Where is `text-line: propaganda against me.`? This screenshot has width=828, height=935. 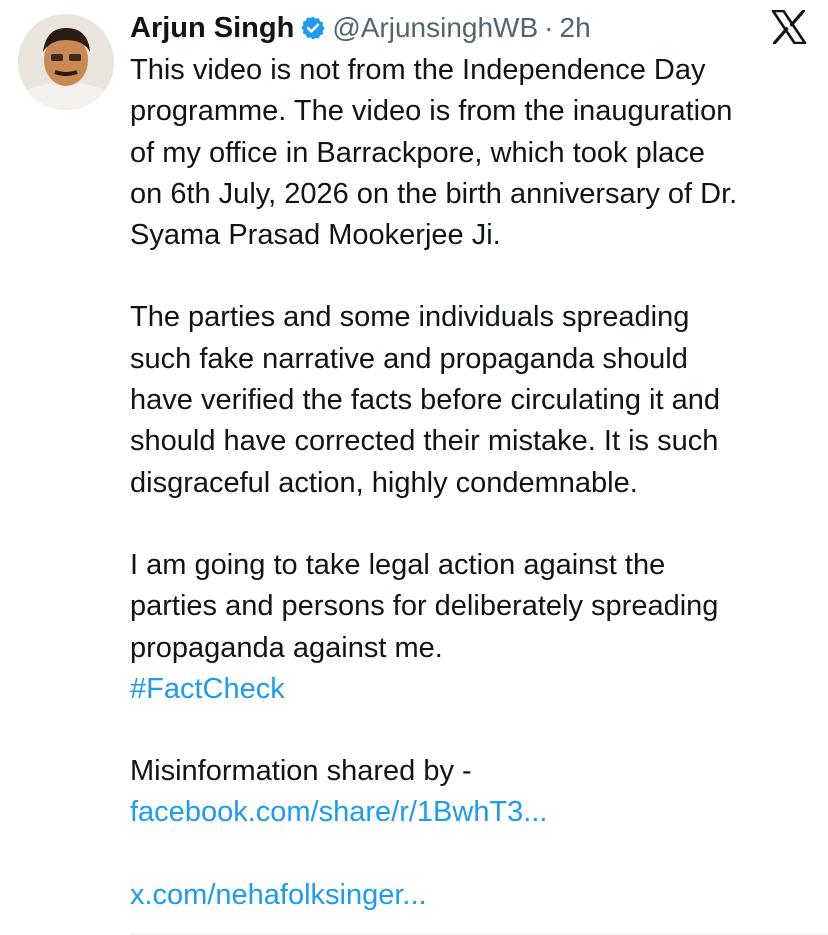 text-line: propaganda against me. is located at coordinates (286, 647).